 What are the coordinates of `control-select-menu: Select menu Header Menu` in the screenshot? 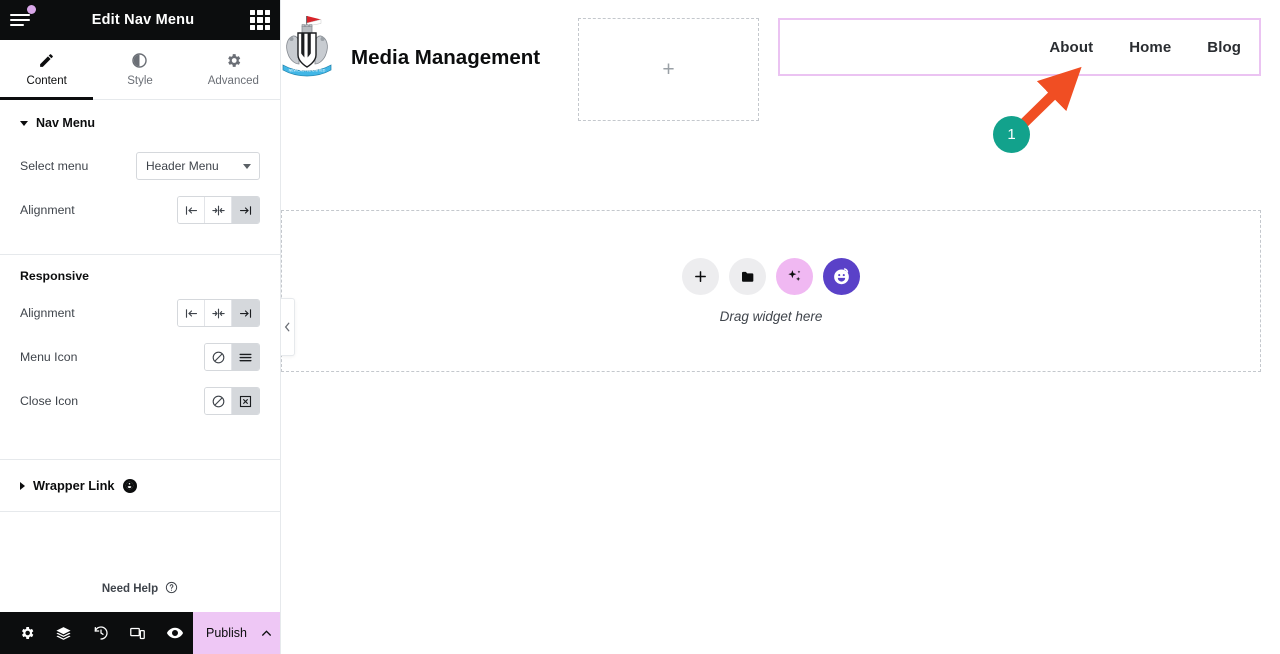 It's located at (140, 166).